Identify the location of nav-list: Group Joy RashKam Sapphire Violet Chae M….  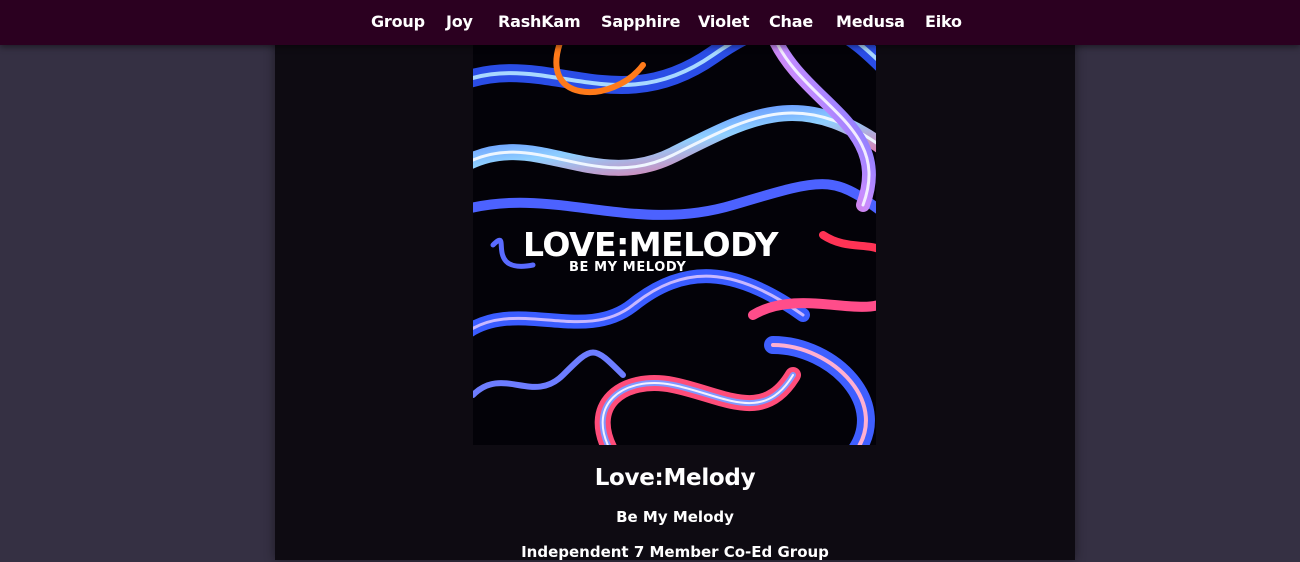
(650, 22).